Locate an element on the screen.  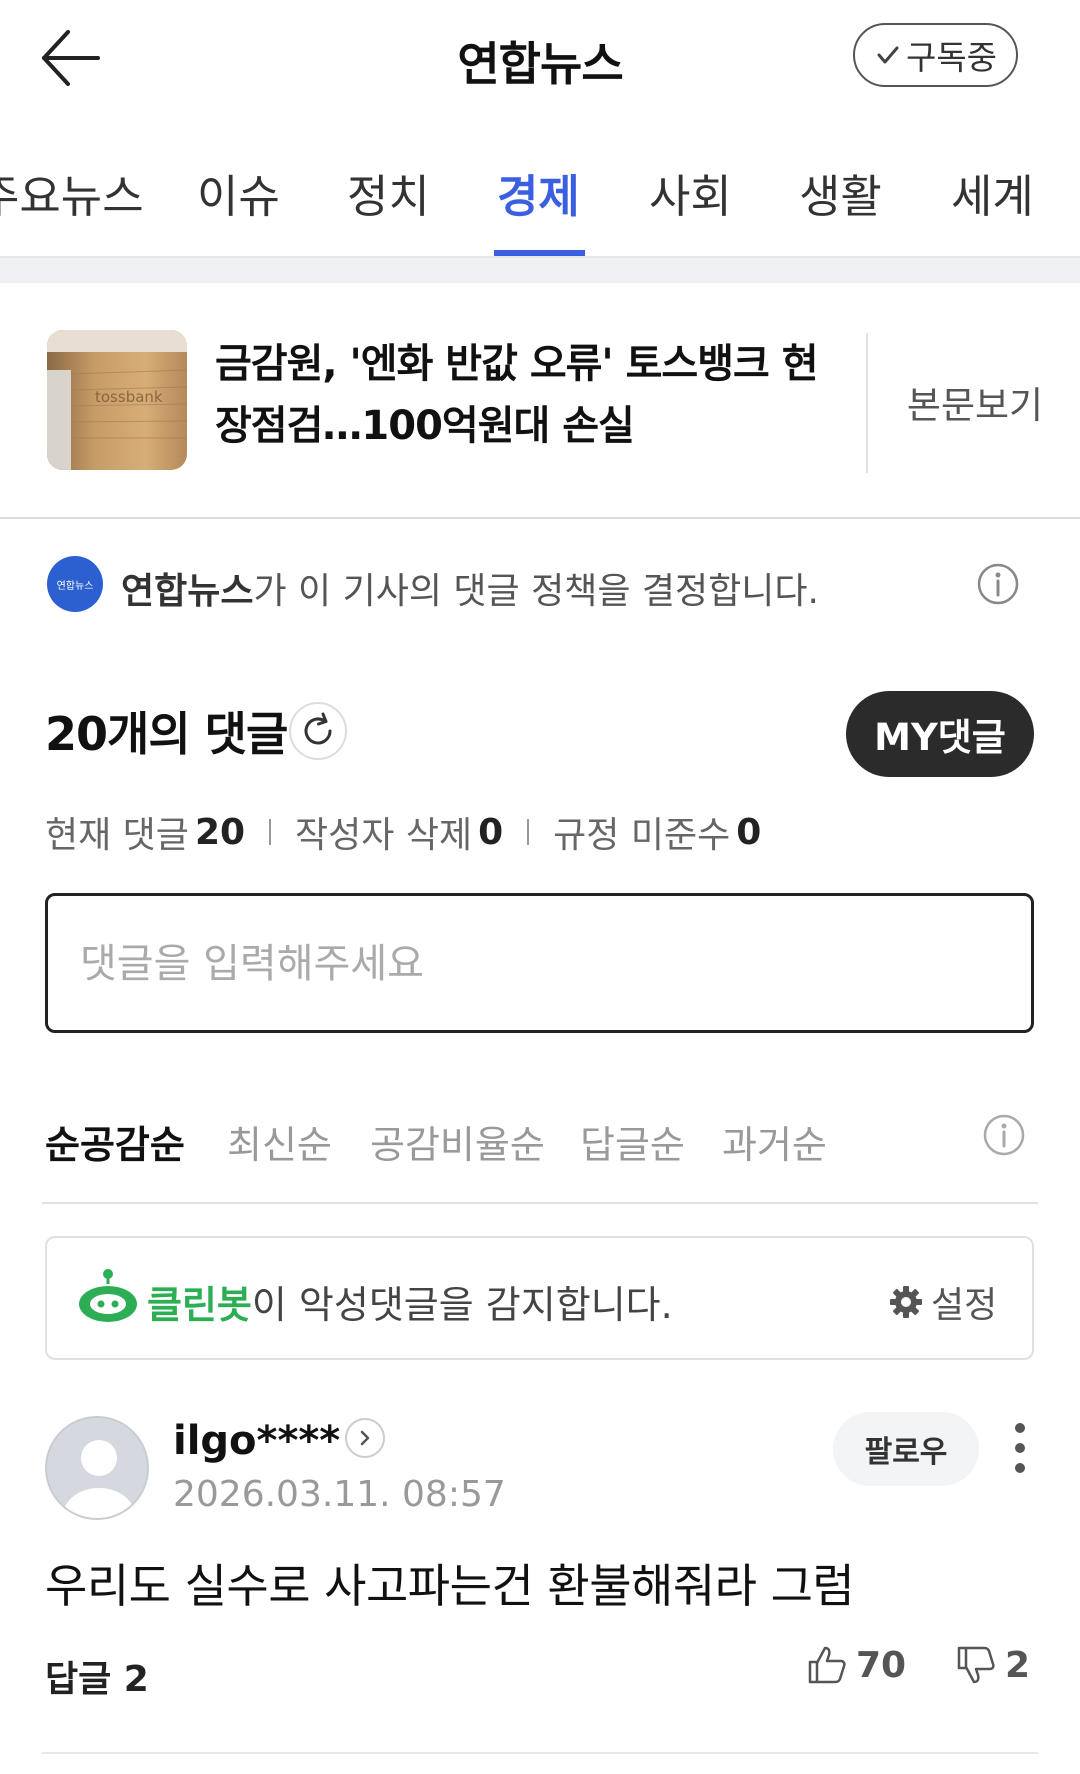
policy-text-rest: 가 이 기사의 댓글 정책을 결정합니다. is located at coordinates (536, 591).